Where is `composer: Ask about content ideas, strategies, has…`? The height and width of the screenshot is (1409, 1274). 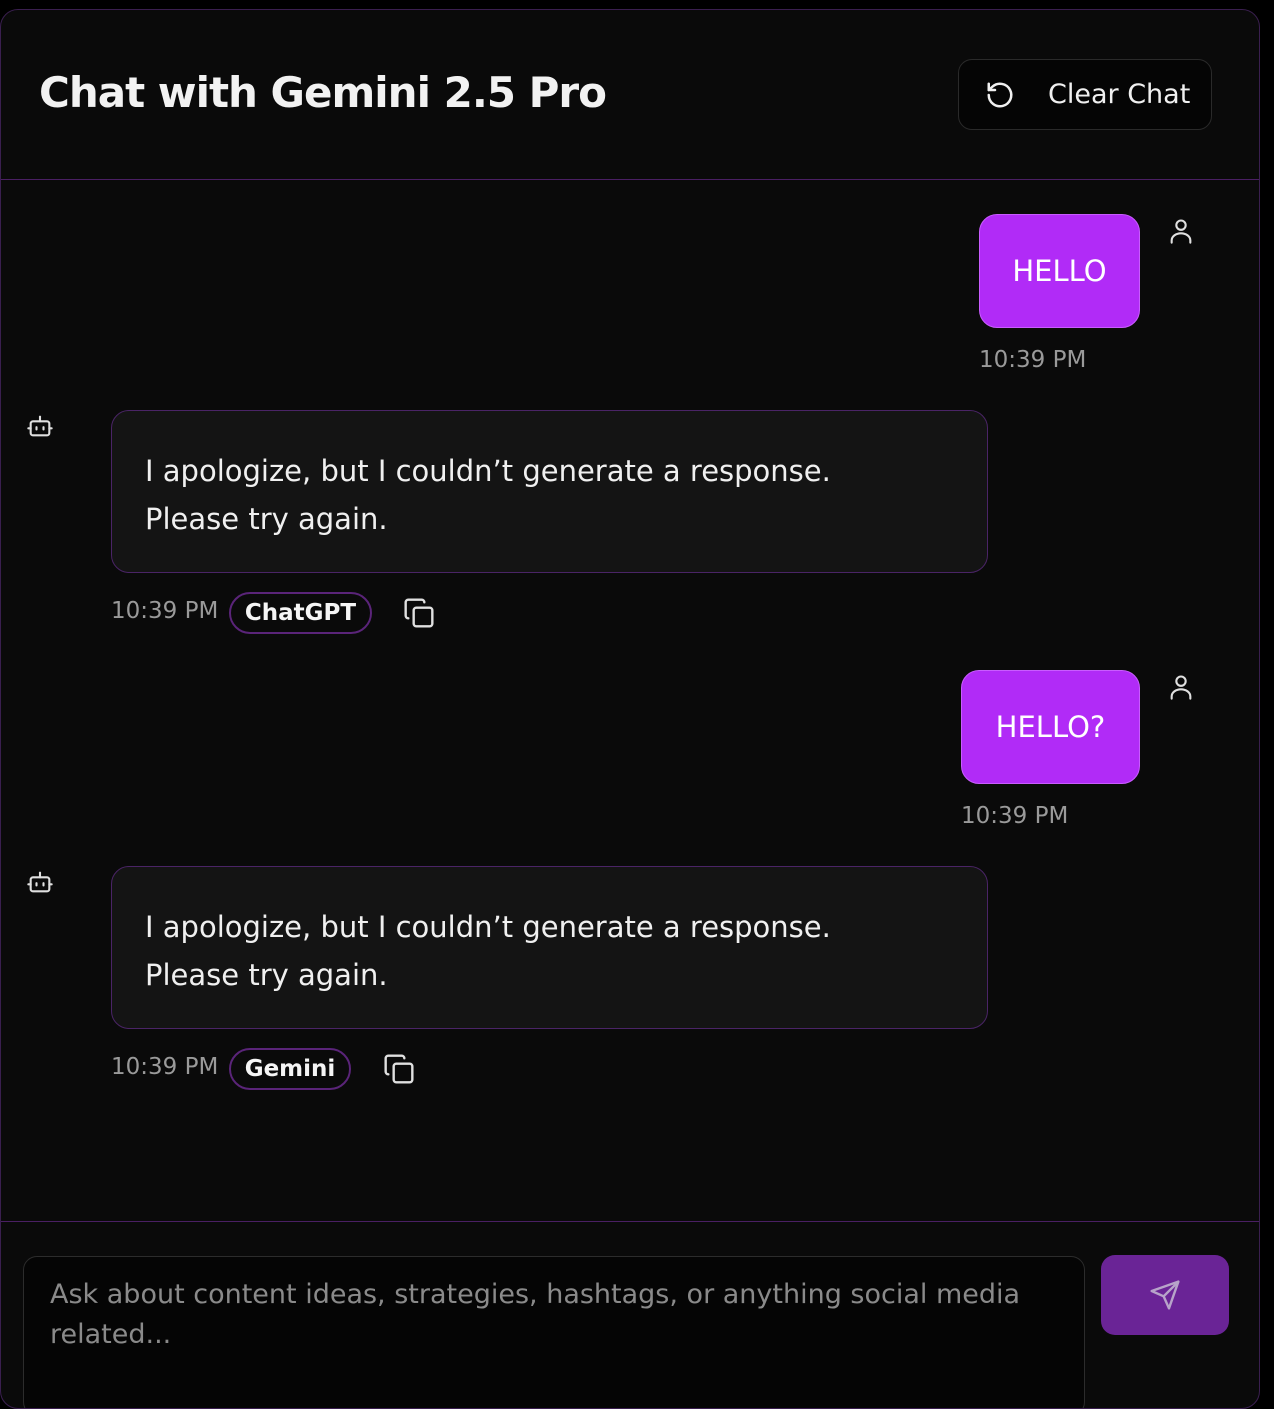
composer: Ask about content ideas, strategies, has… is located at coordinates (630, 1314).